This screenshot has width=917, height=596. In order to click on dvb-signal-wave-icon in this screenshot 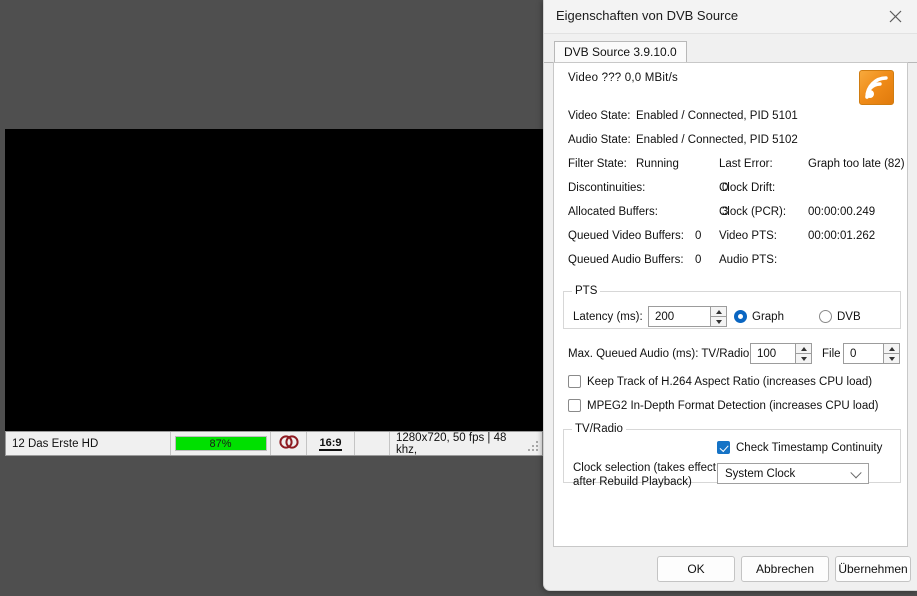, I will do `click(876, 87)`.